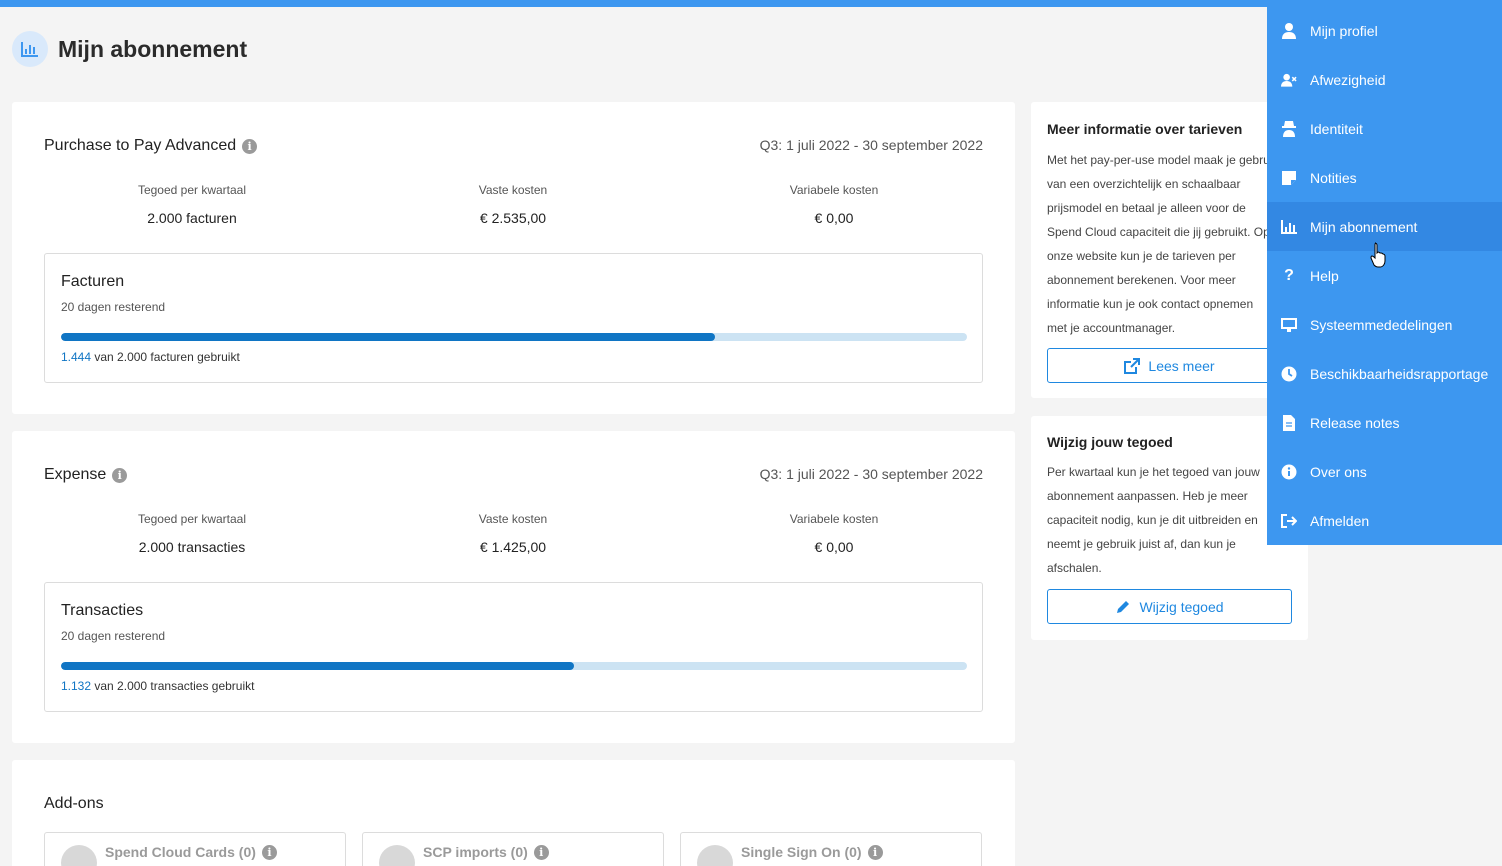 This screenshot has height=866, width=1502. I want to click on usage-title: Facturen, so click(93, 281).